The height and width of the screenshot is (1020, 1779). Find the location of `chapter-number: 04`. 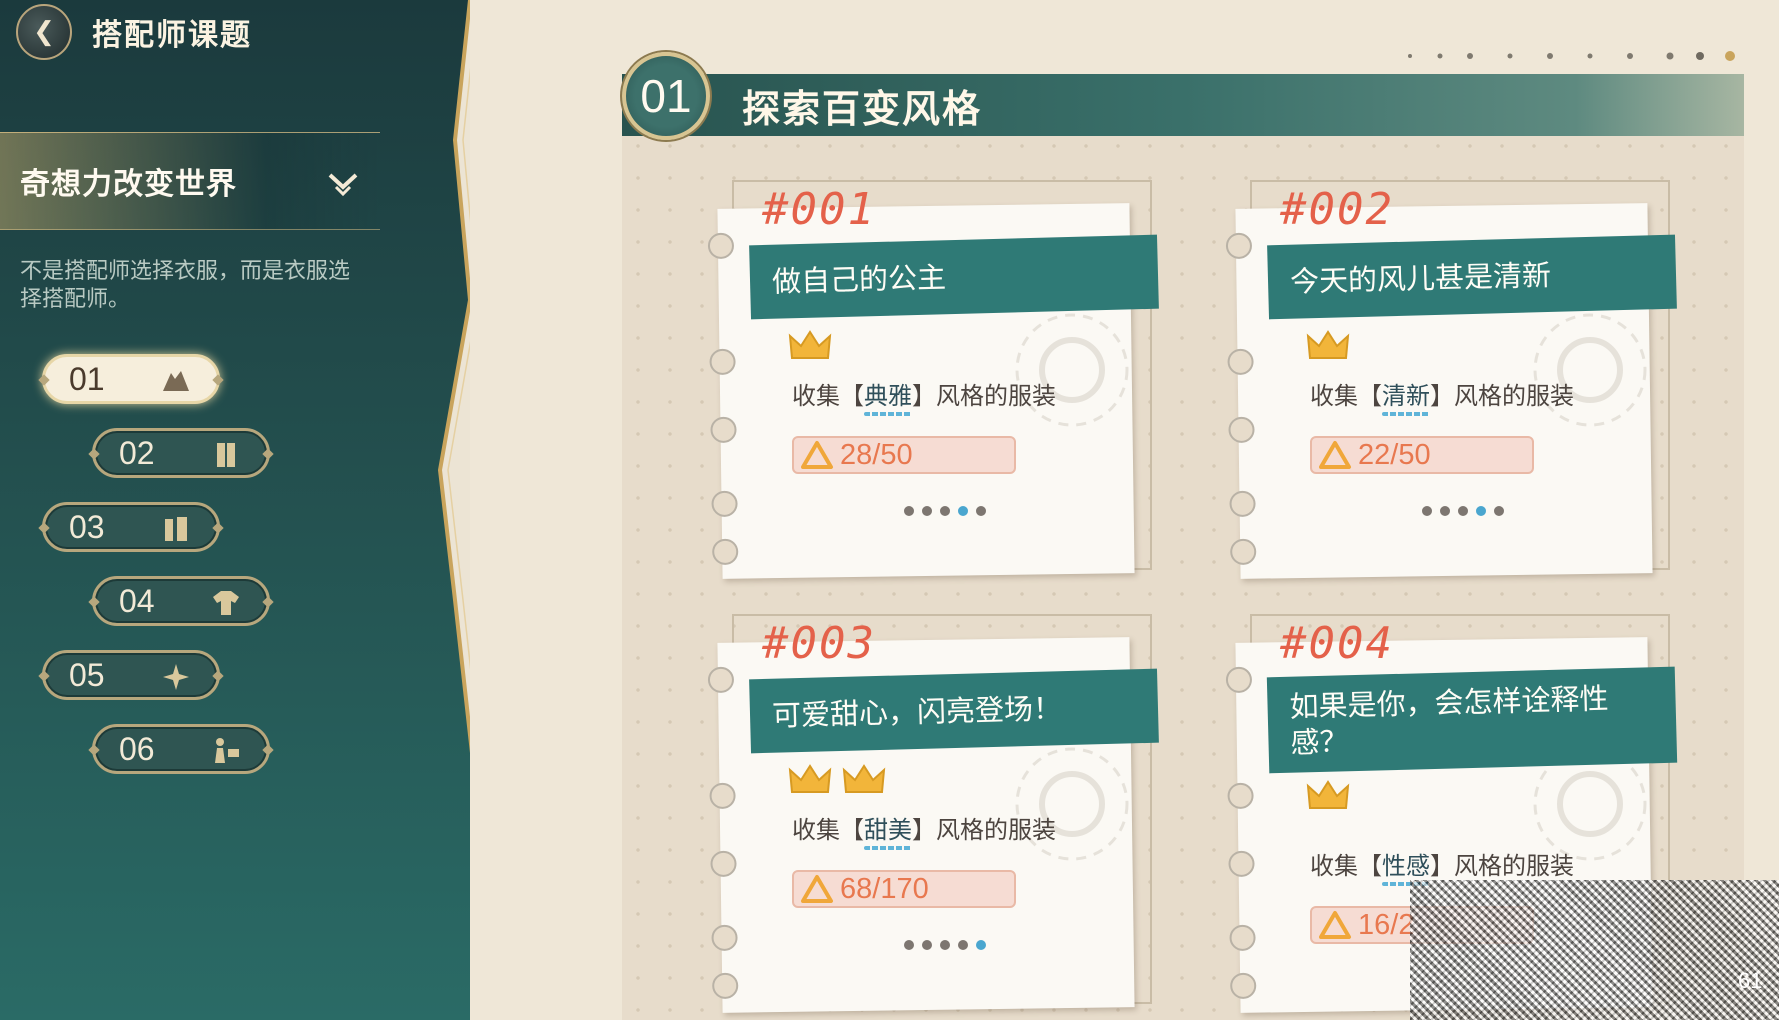

chapter-number: 04 is located at coordinates (137, 600).